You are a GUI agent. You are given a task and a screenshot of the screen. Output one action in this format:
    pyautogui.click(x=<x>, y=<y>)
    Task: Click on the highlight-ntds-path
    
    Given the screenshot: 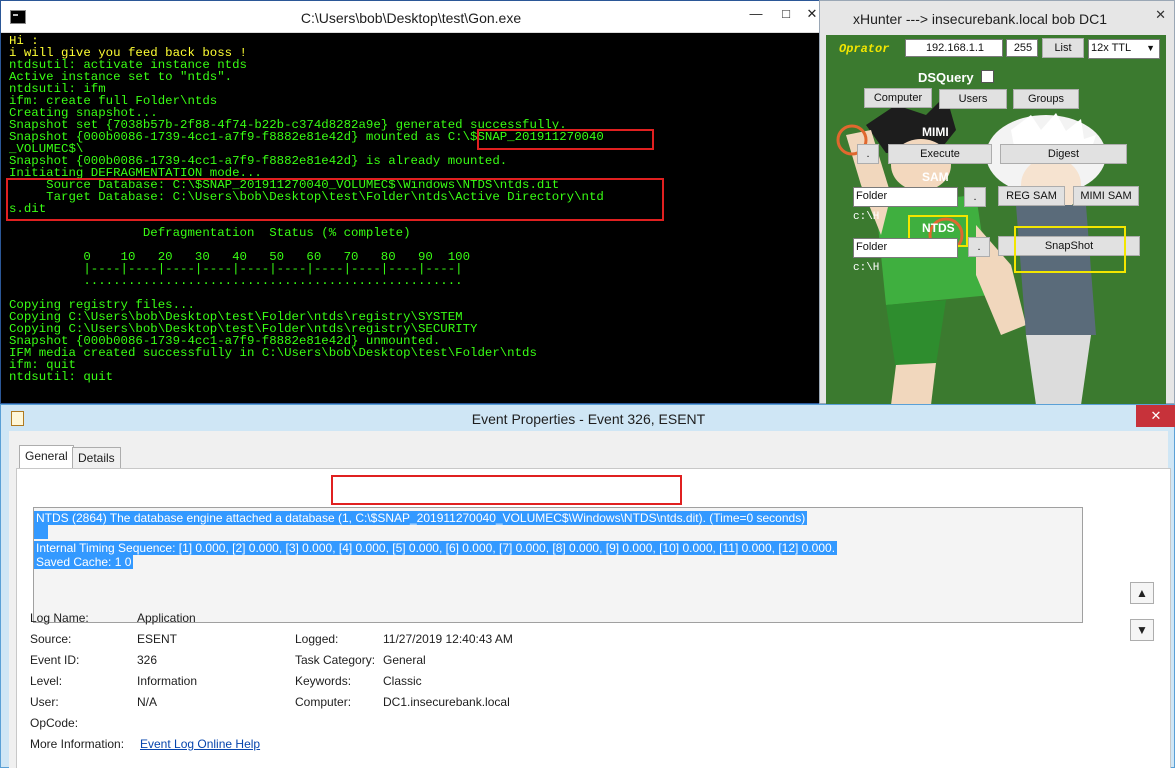 What is the action you would take?
    pyautogui.click(x=506, y=490)
    